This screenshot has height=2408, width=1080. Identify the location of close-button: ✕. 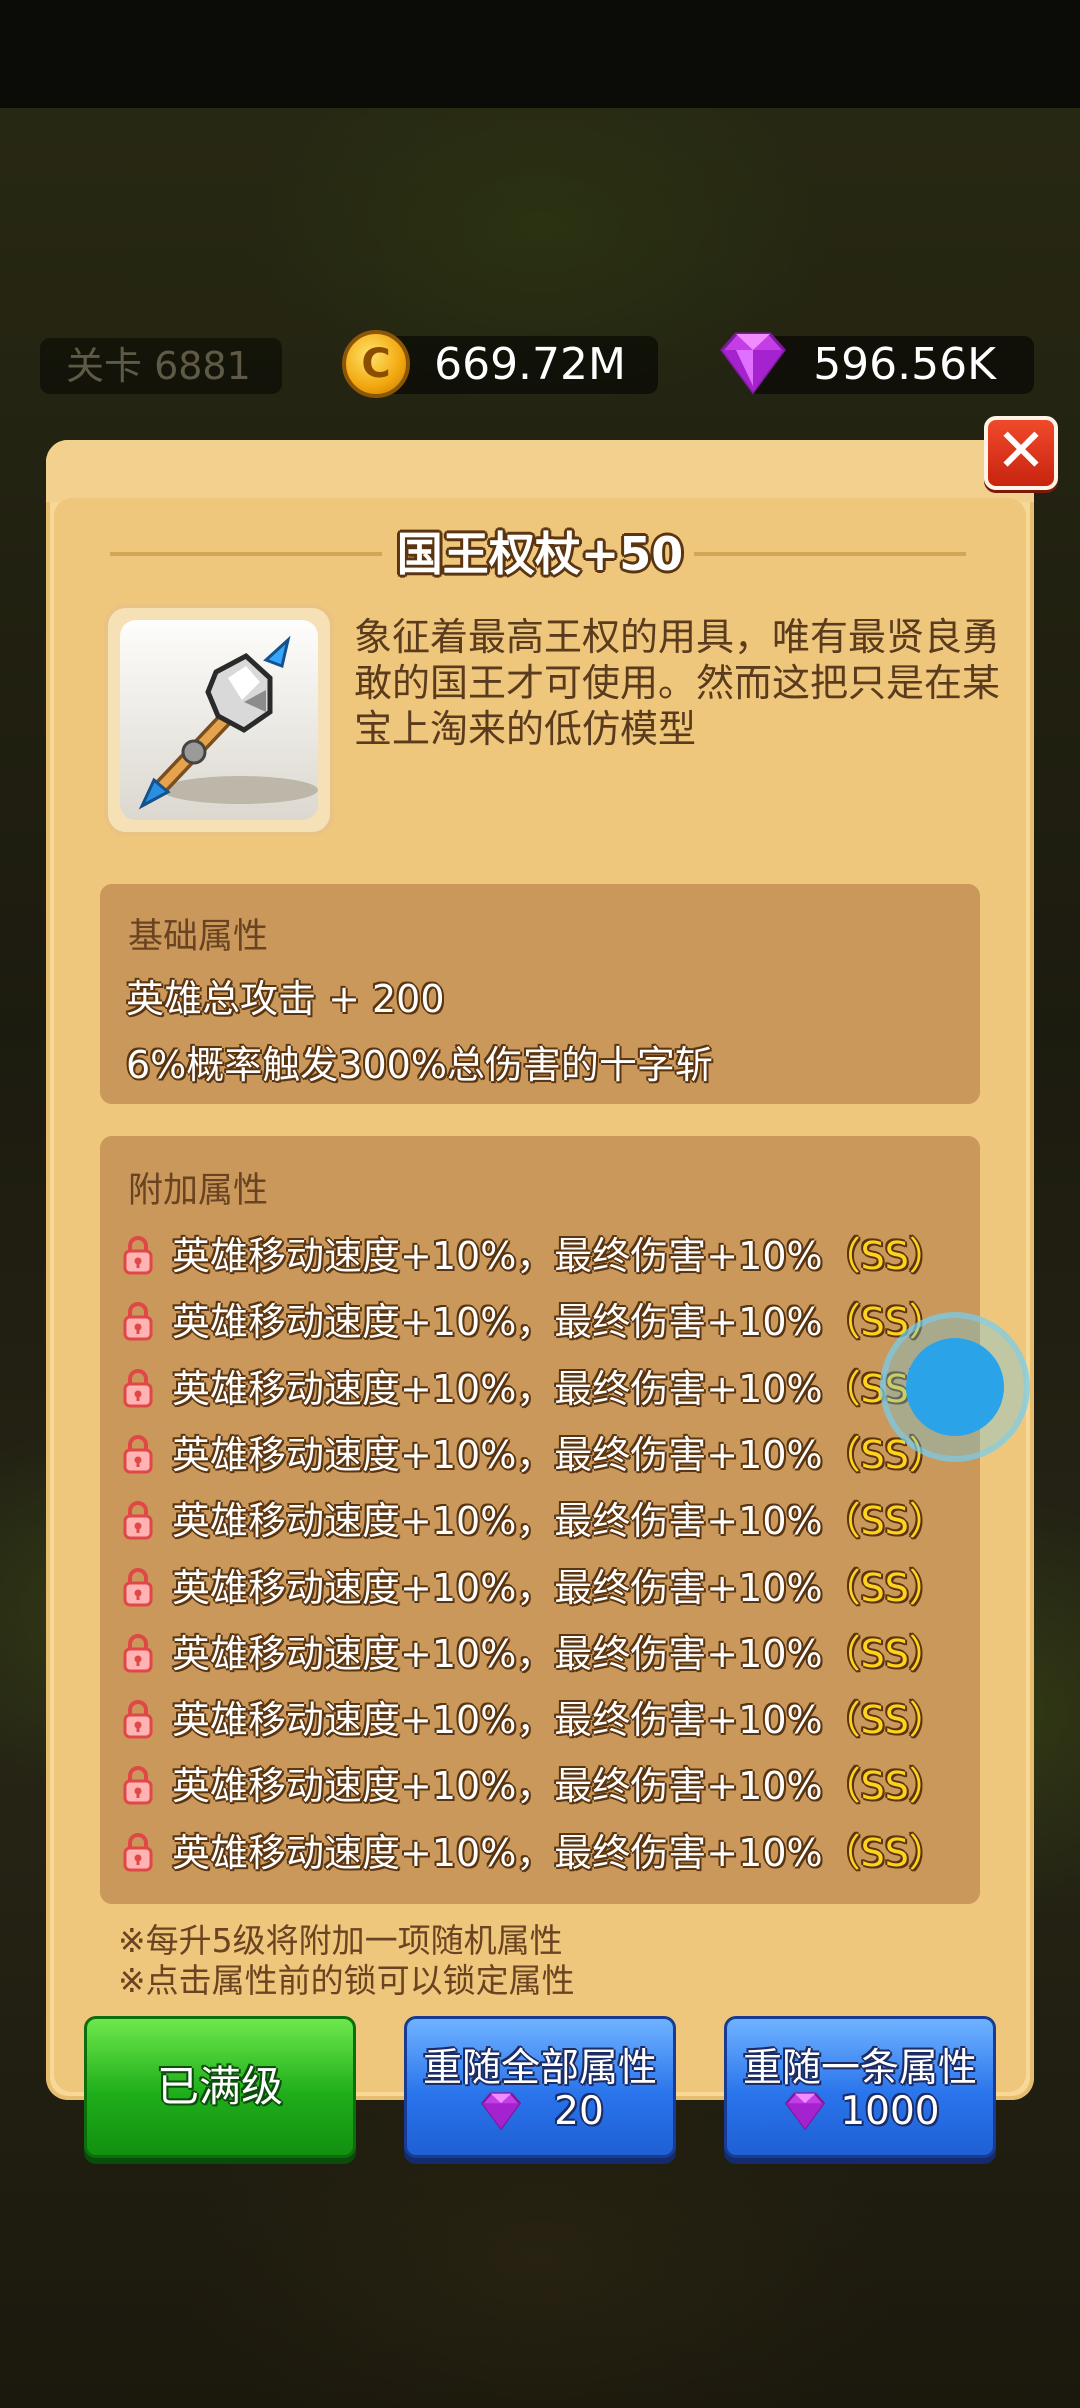
(1021, 453).